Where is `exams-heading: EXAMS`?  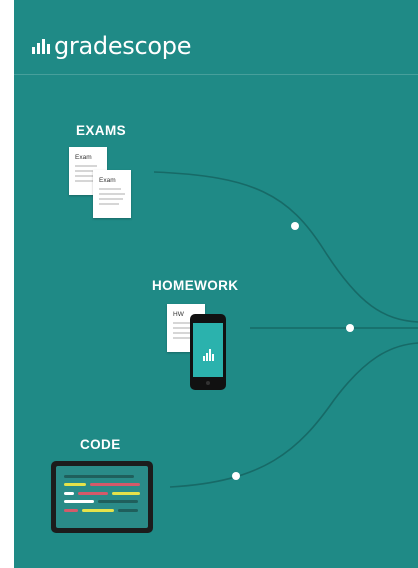 exams-heading: EXAMS is located at coordinates (101, 130).